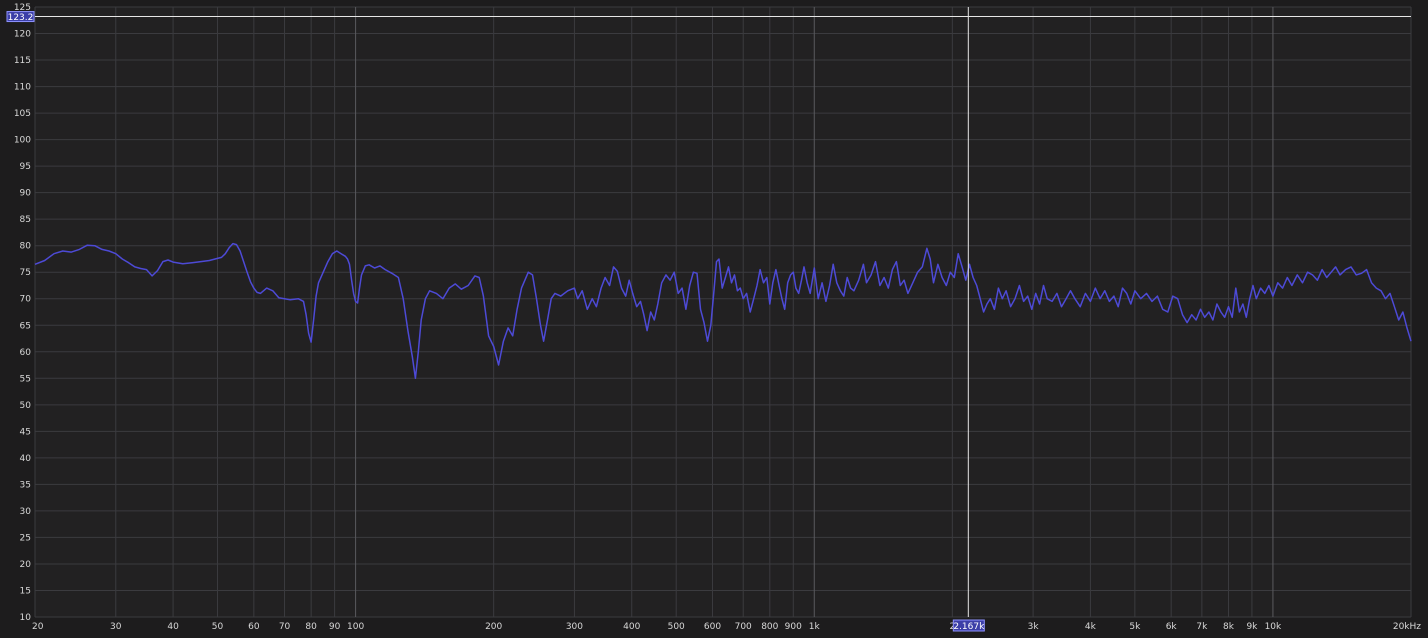  What do you see at coordinates (355, 627) in the screenshot?
I see `x-tick-label: 100` at bounding box center [355, 627].